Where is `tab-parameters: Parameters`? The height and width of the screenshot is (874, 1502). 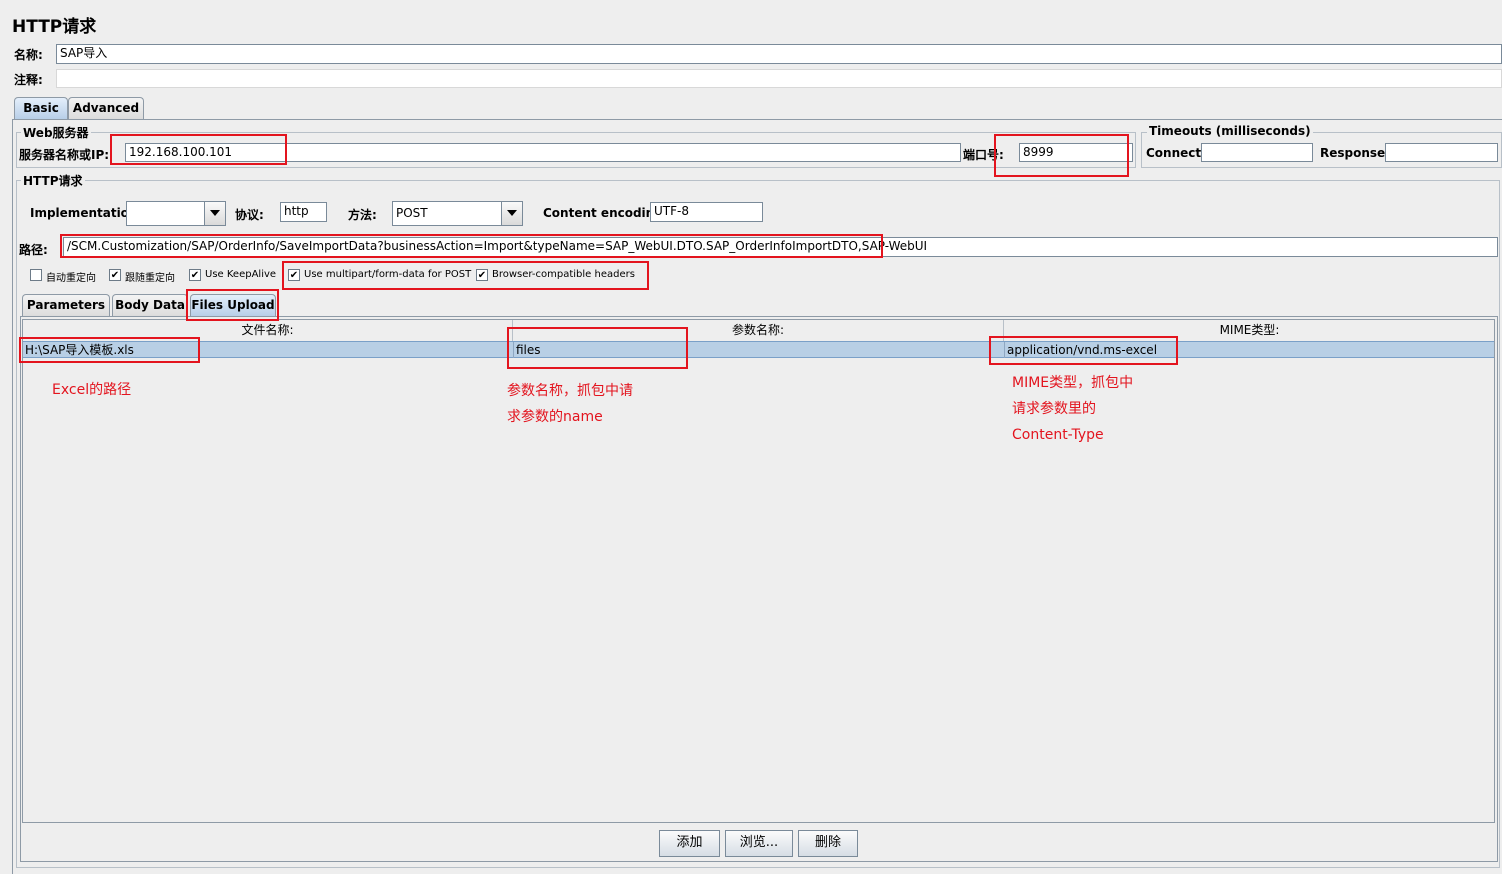 tab-parameters: Parameters is located at coordinates (66, 305).